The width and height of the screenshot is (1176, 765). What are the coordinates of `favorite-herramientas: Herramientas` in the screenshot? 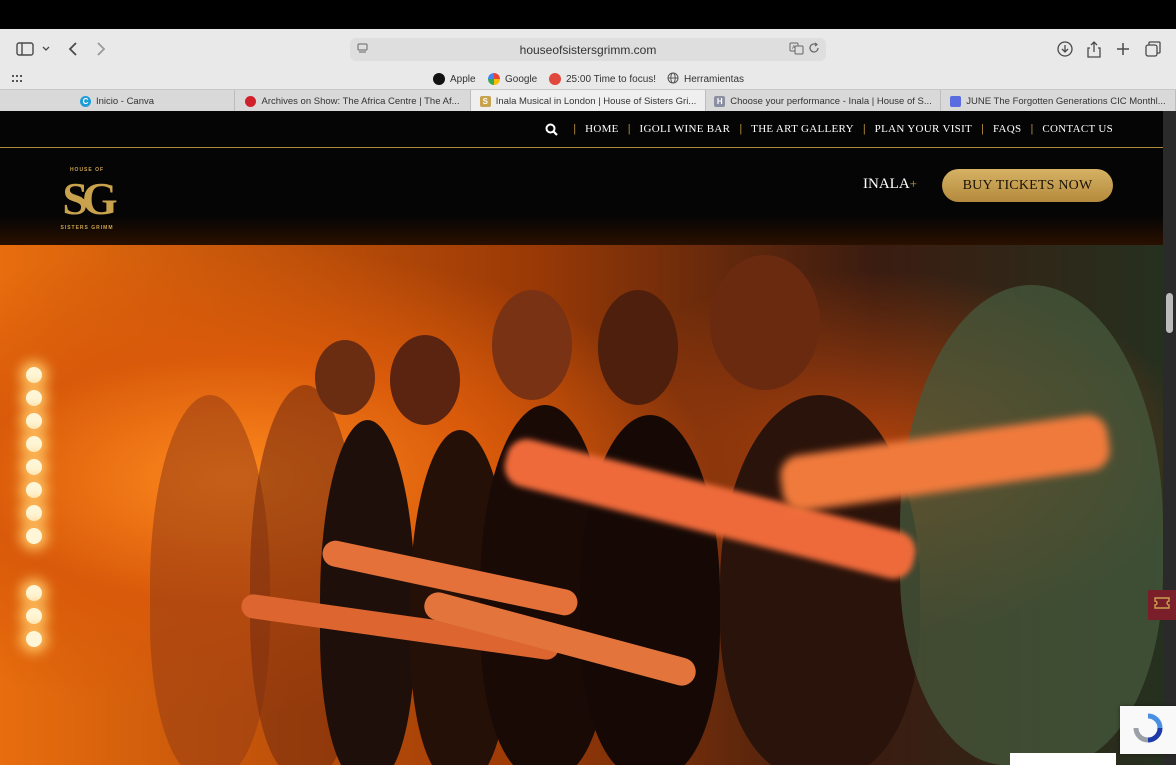 It's located at (705, 79).